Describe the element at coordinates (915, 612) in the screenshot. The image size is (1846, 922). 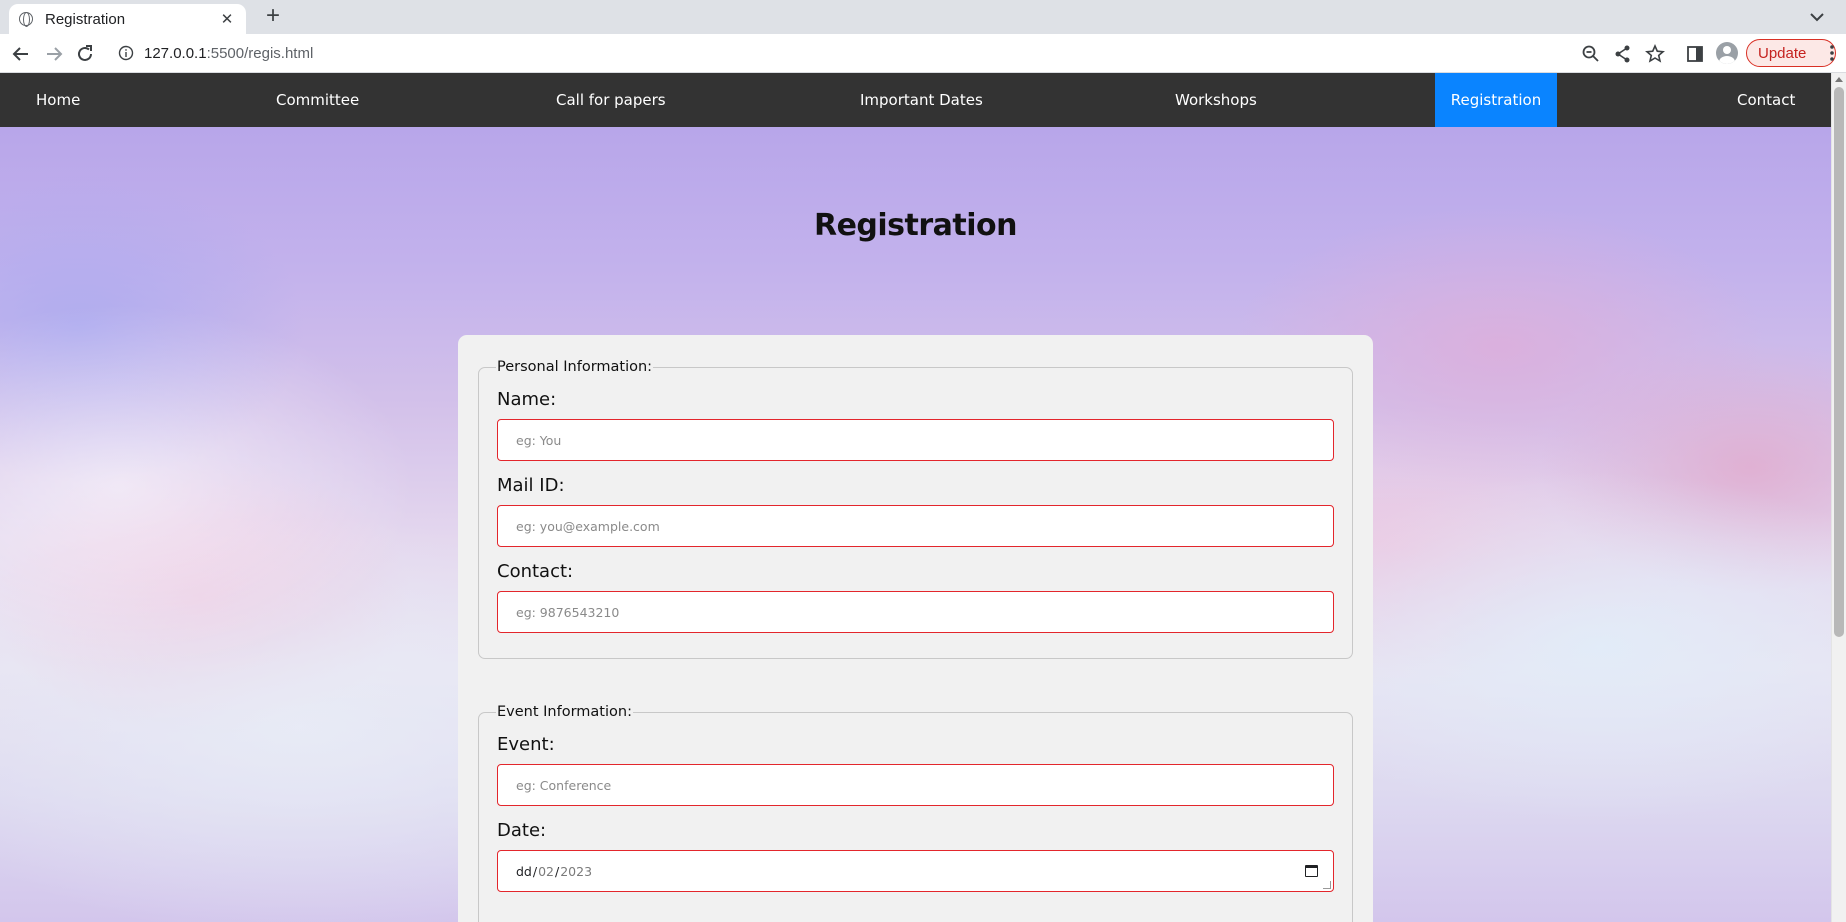
I see `contact-input` at that location.